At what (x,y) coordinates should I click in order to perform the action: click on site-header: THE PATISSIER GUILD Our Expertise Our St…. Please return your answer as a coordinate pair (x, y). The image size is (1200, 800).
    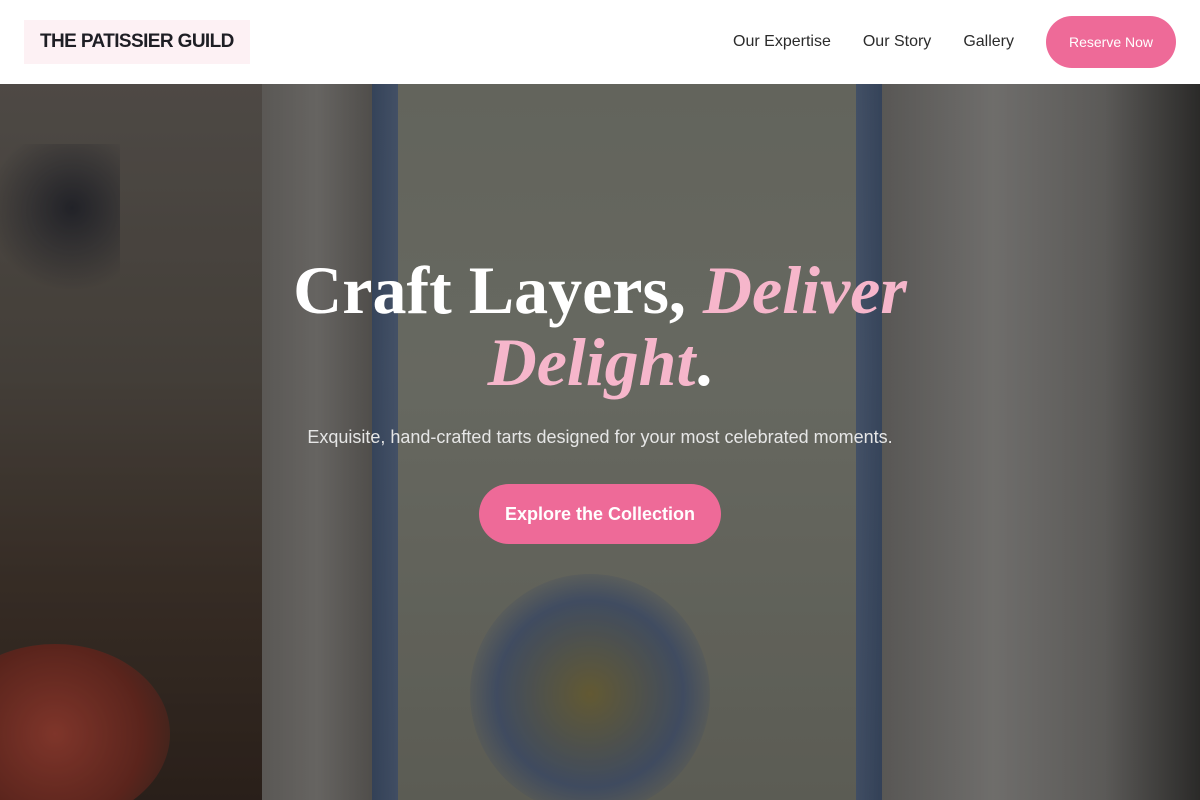
    Looking at the image, I should click on (600, 42).